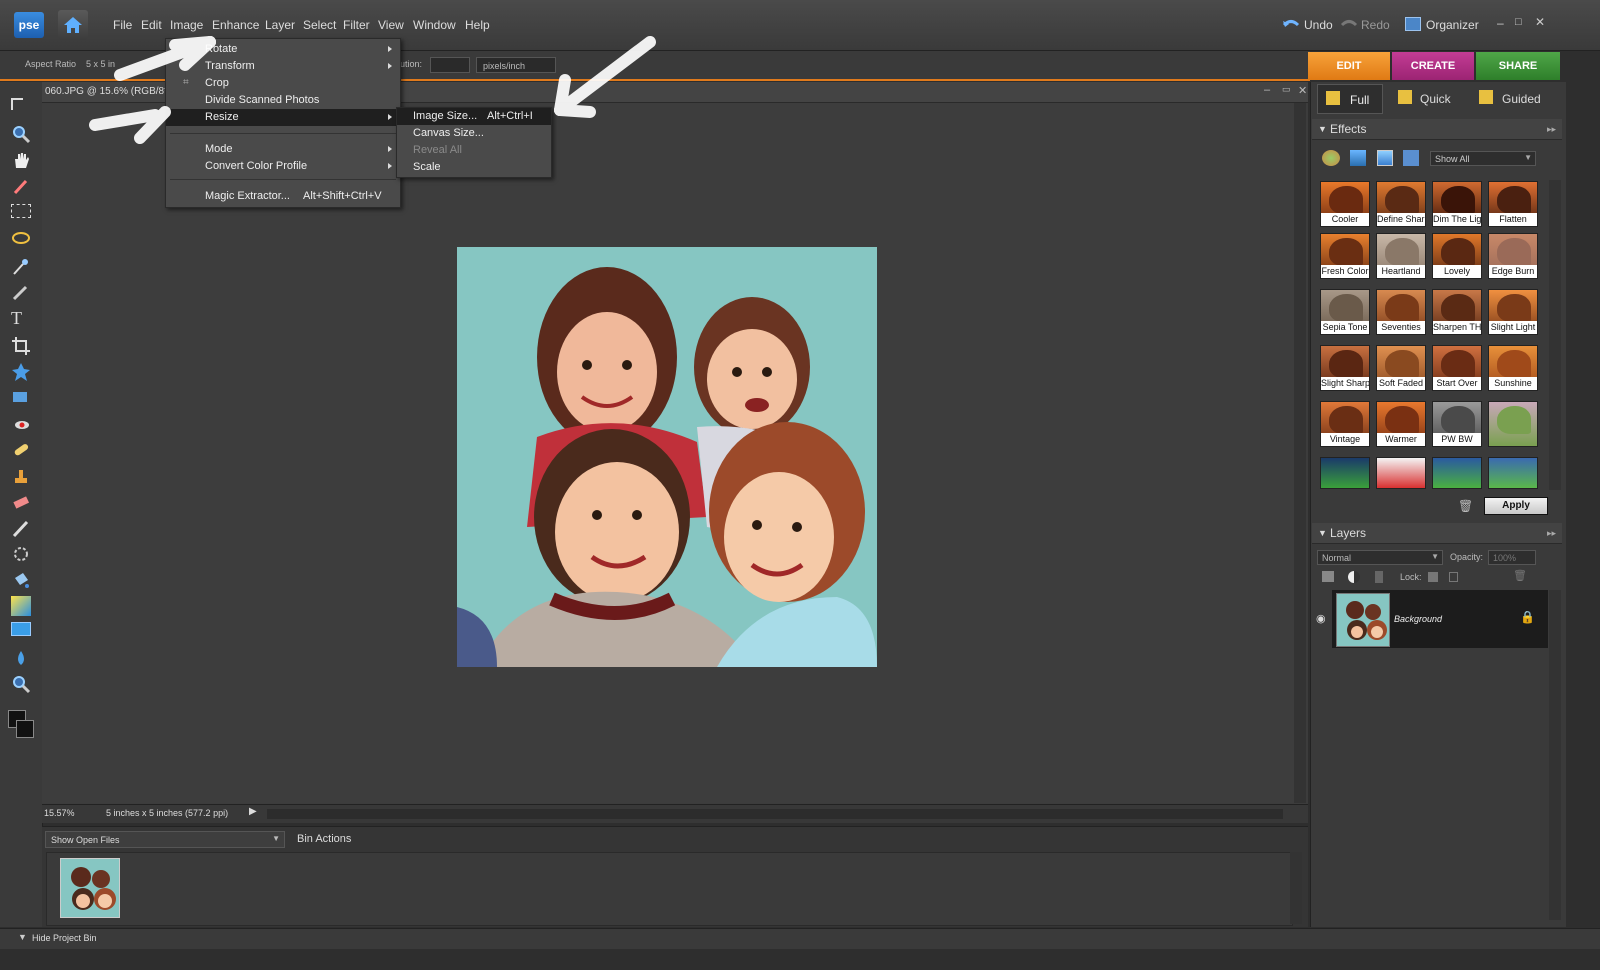  I want to click on mode-quick-button: Quick, so click(1432, 99).